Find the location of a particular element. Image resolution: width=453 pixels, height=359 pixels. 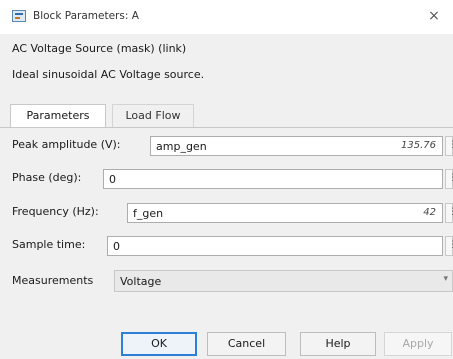

phase-menu-button: ⋮ is located at coordinates (449, 179).